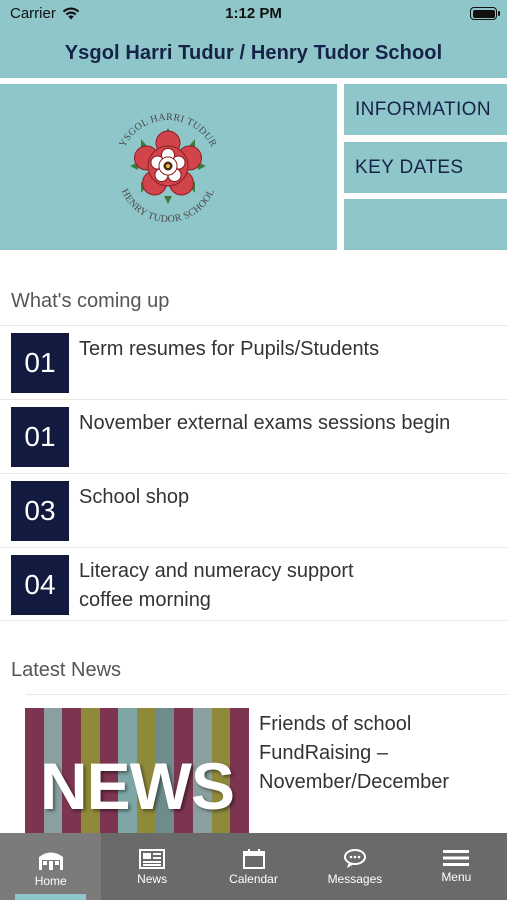 Image resolution: width=507 pixels, height=900 pixels. I want to click on tab-home: Home, so click(51, 866).